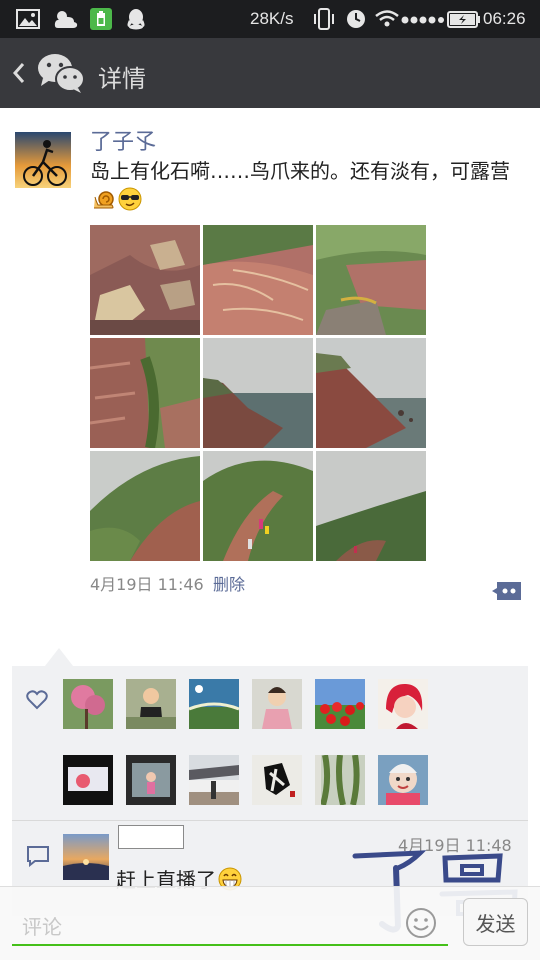 This screenshot has height=960, width=540. What do you see at coordinates (324, 19) in the screenshot?
I see `vibrate-icon` at bounding box center [324, 19].